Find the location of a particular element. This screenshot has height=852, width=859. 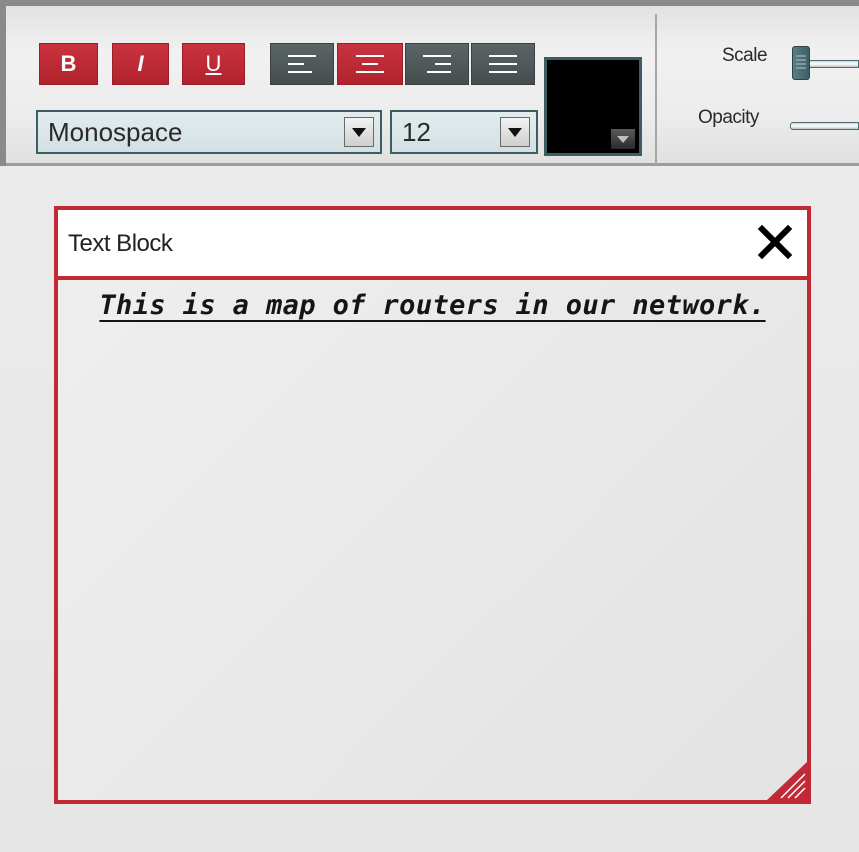

align-right-icon is located at coordinates (437, 64).